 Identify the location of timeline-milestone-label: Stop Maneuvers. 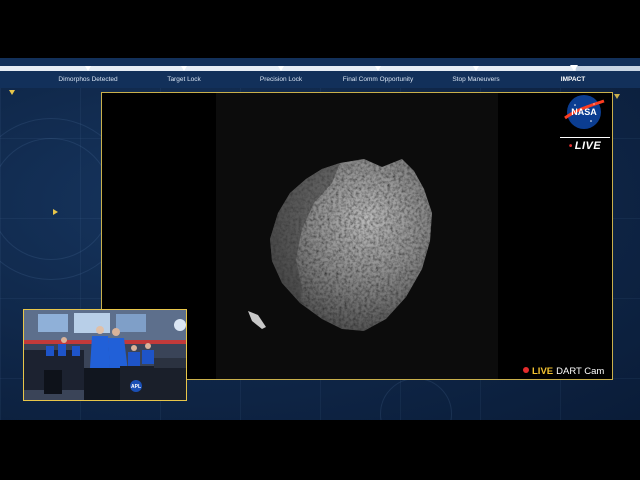
(476, 79).